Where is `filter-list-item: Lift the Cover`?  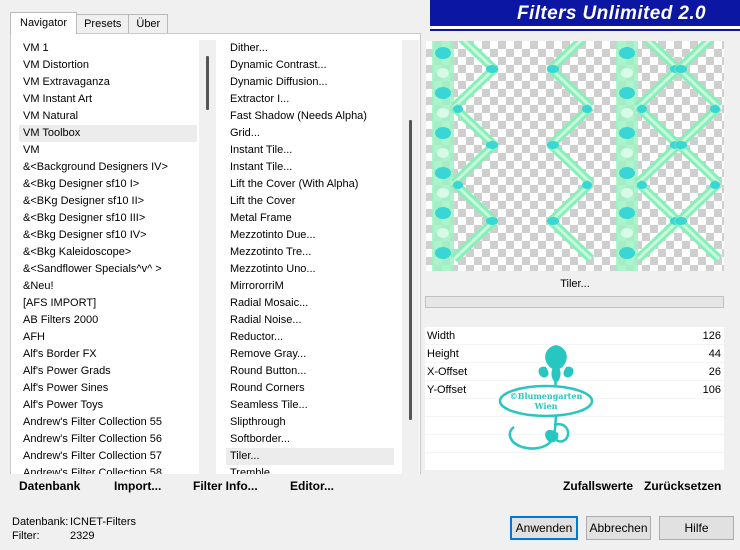
filter-list-item: Lift the Cover is located at coordinates (310, 201).